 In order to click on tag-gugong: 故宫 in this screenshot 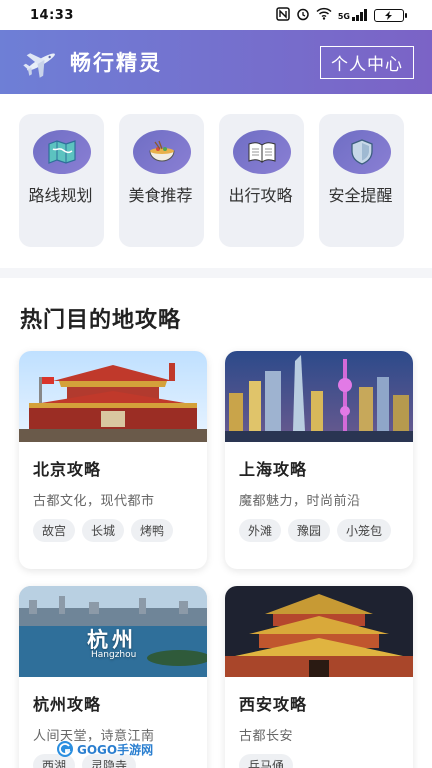, I will do `click(54, 530)`.